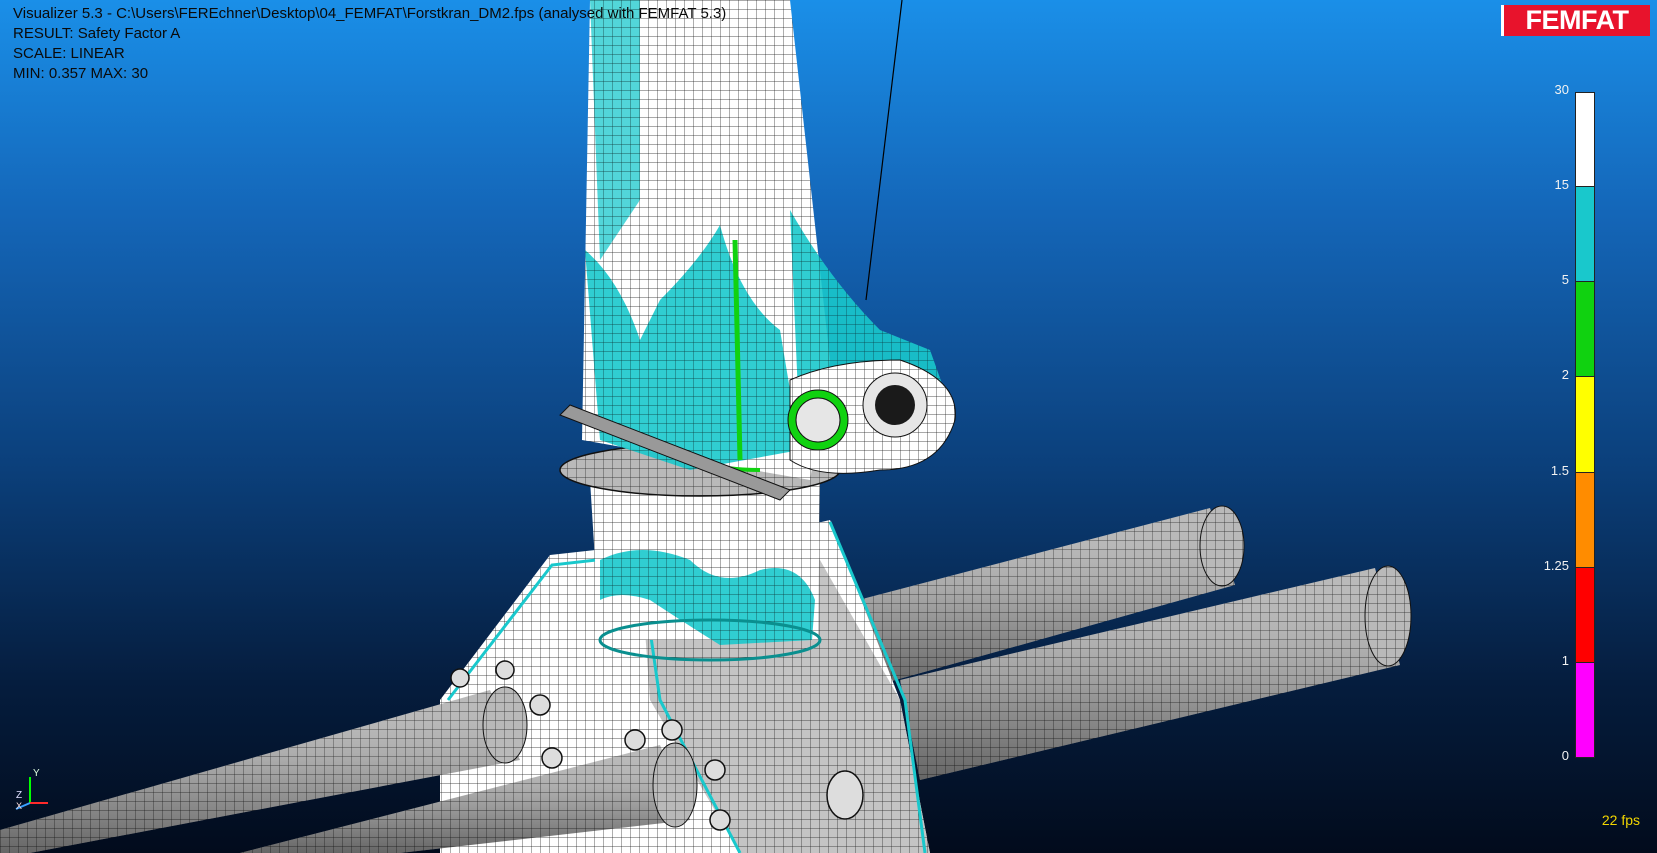 The width and height of the screenshot is (1657, 853). What do you see at coordinates (97, 33) in the screenshot?
I see `result-label: RESULT: Safety Factor A` at bounding box center [97, 33].